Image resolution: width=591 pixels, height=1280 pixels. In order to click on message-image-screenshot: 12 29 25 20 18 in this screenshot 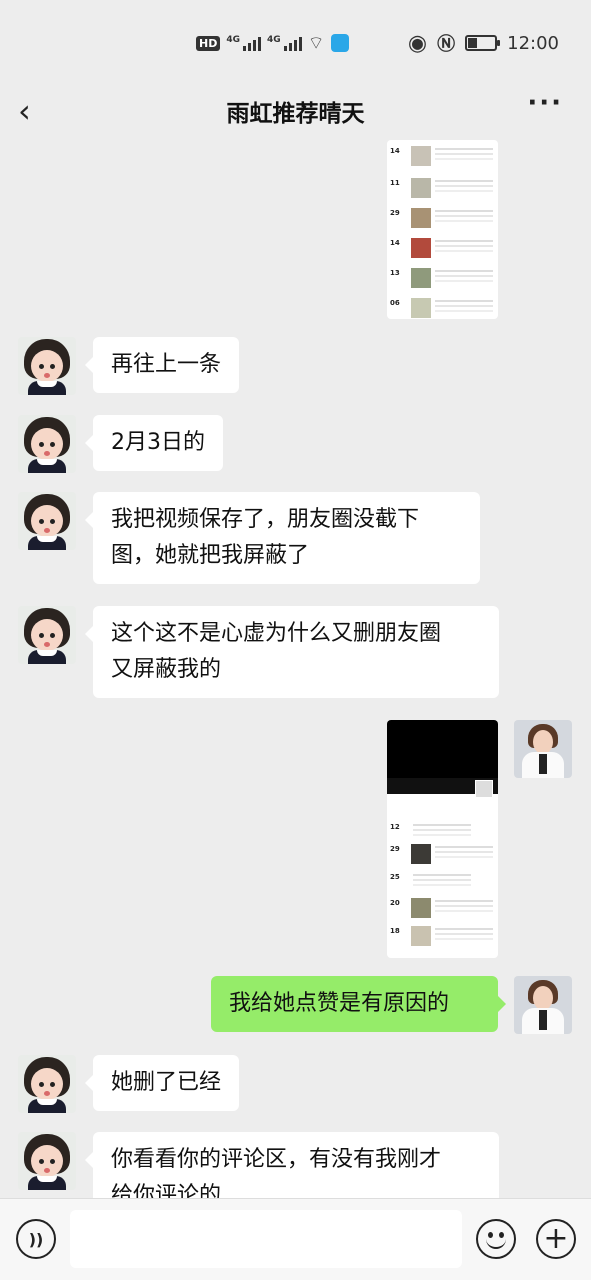, I will do `click(442, 839)`.